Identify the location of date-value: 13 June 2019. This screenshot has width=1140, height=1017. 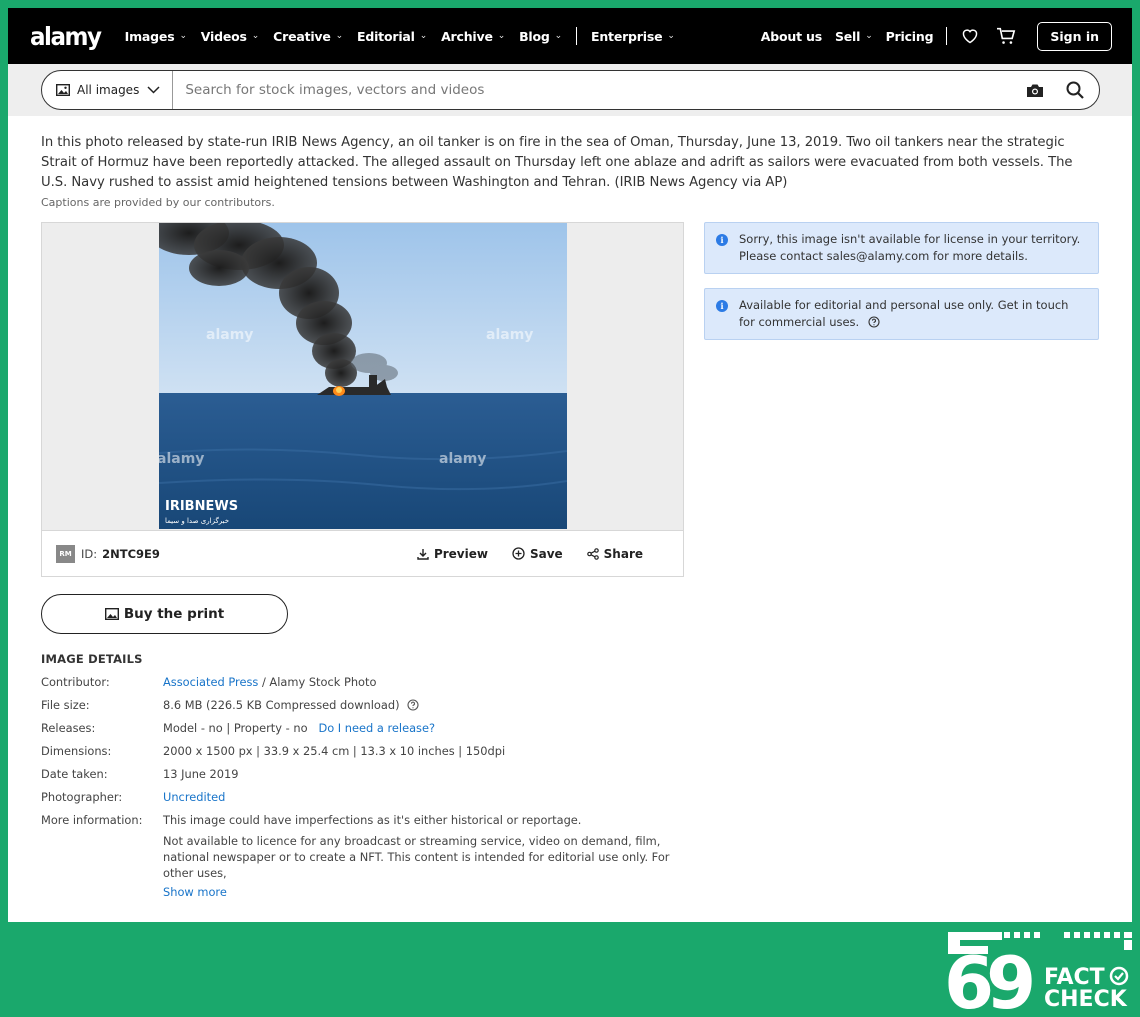
(201, 774).